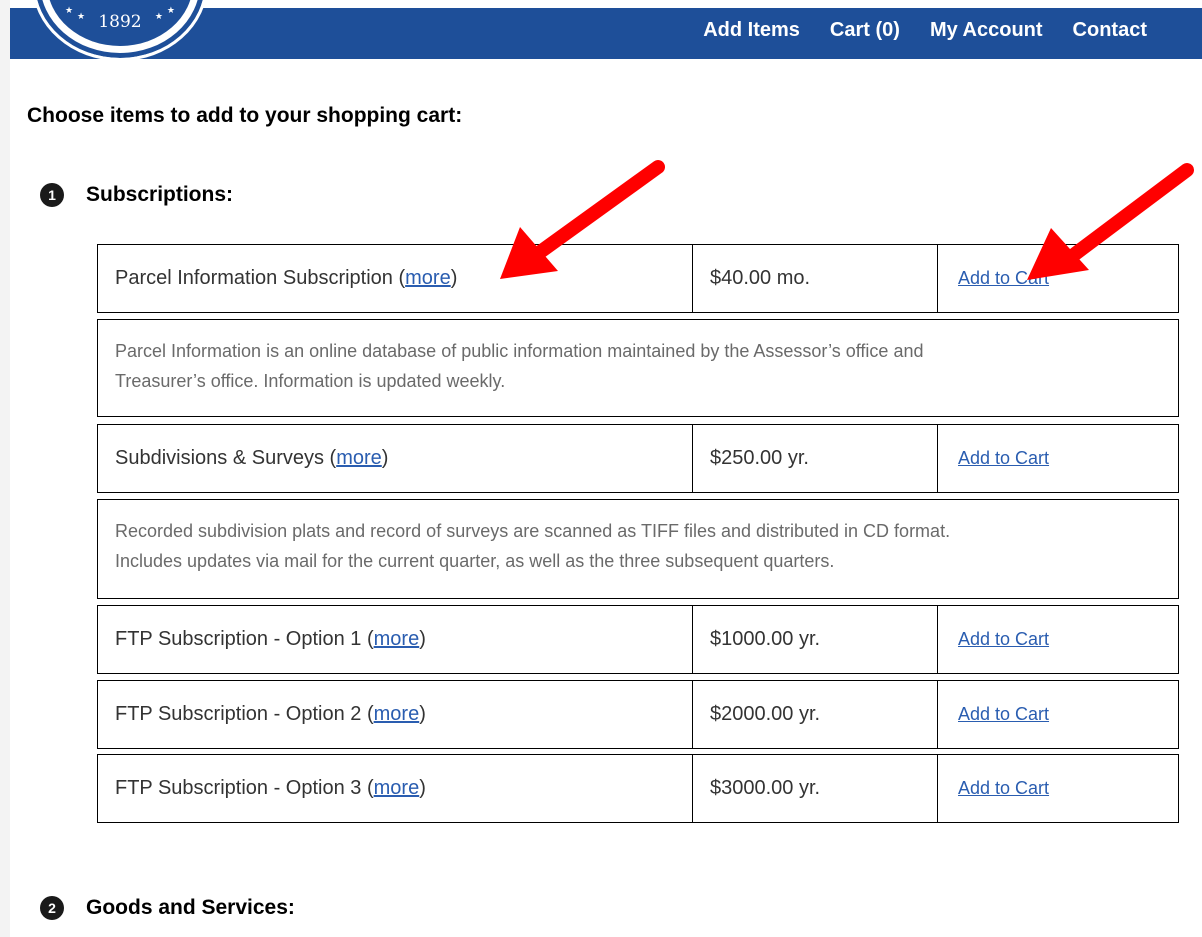  What do you see at coordinates (395, 458) in the screenshot?
I see `item-name-cell: Subdivisions & Surveys (more)` at bounding box center [395, 458].